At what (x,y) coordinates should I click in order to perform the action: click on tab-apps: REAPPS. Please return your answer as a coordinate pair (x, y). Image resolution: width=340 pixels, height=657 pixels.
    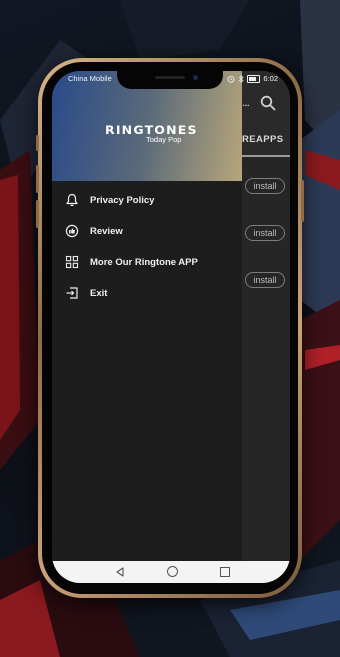
    Looking at the image, I should click on (262, 139).